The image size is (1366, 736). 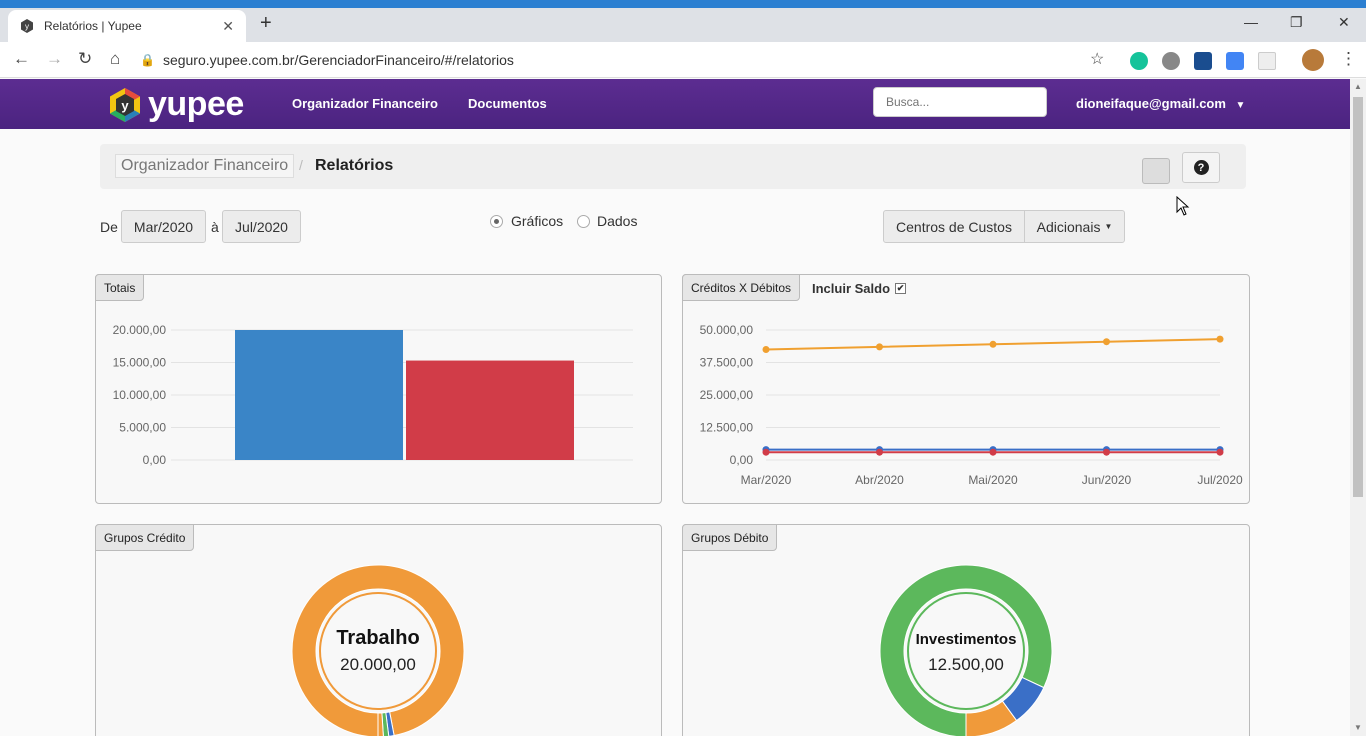 I want to click on help-button: ?, so click(x=1201, y=167).